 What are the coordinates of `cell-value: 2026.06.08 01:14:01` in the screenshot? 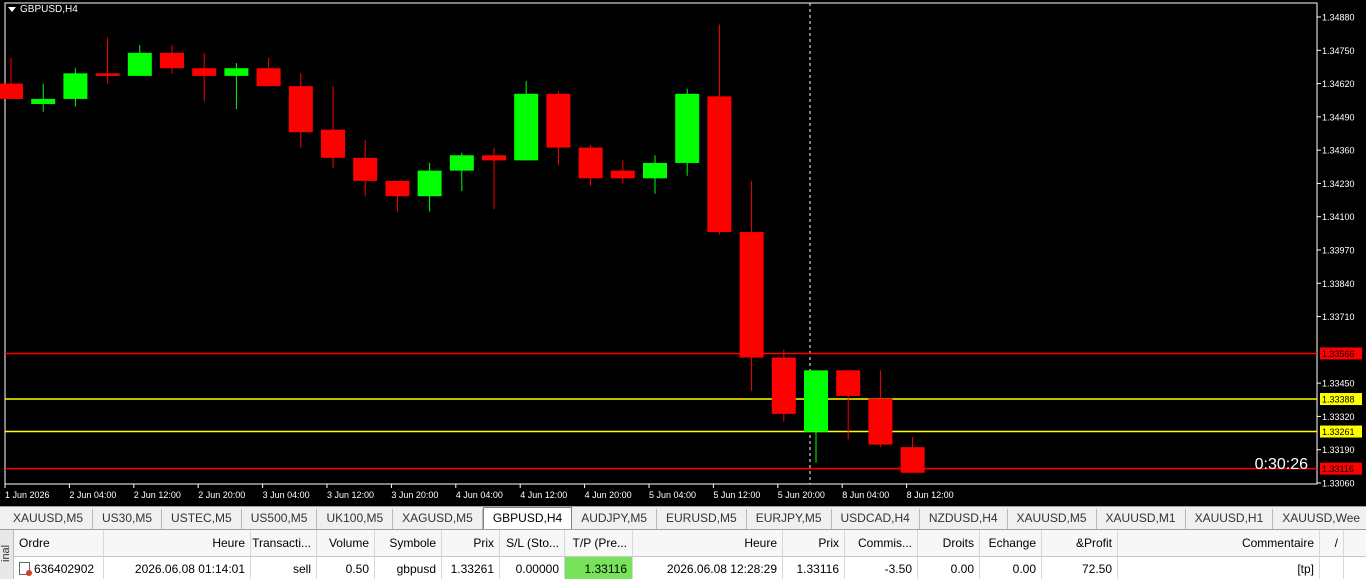 It's located at (189, 568).